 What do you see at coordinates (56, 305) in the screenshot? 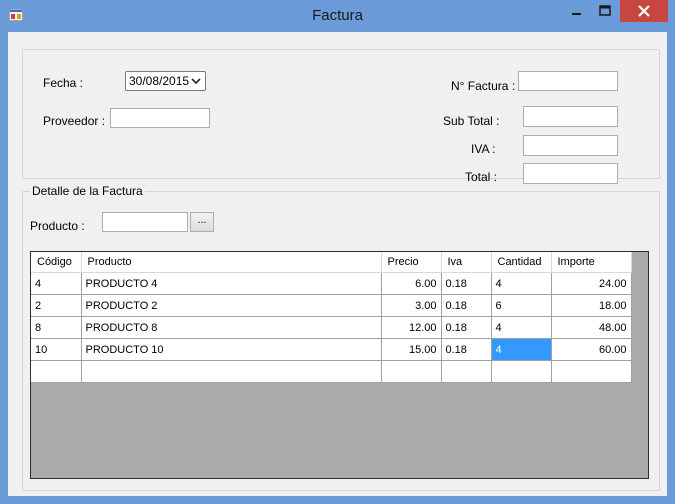
I see `cell-codigo: 2` at bounding box center [56, 305].